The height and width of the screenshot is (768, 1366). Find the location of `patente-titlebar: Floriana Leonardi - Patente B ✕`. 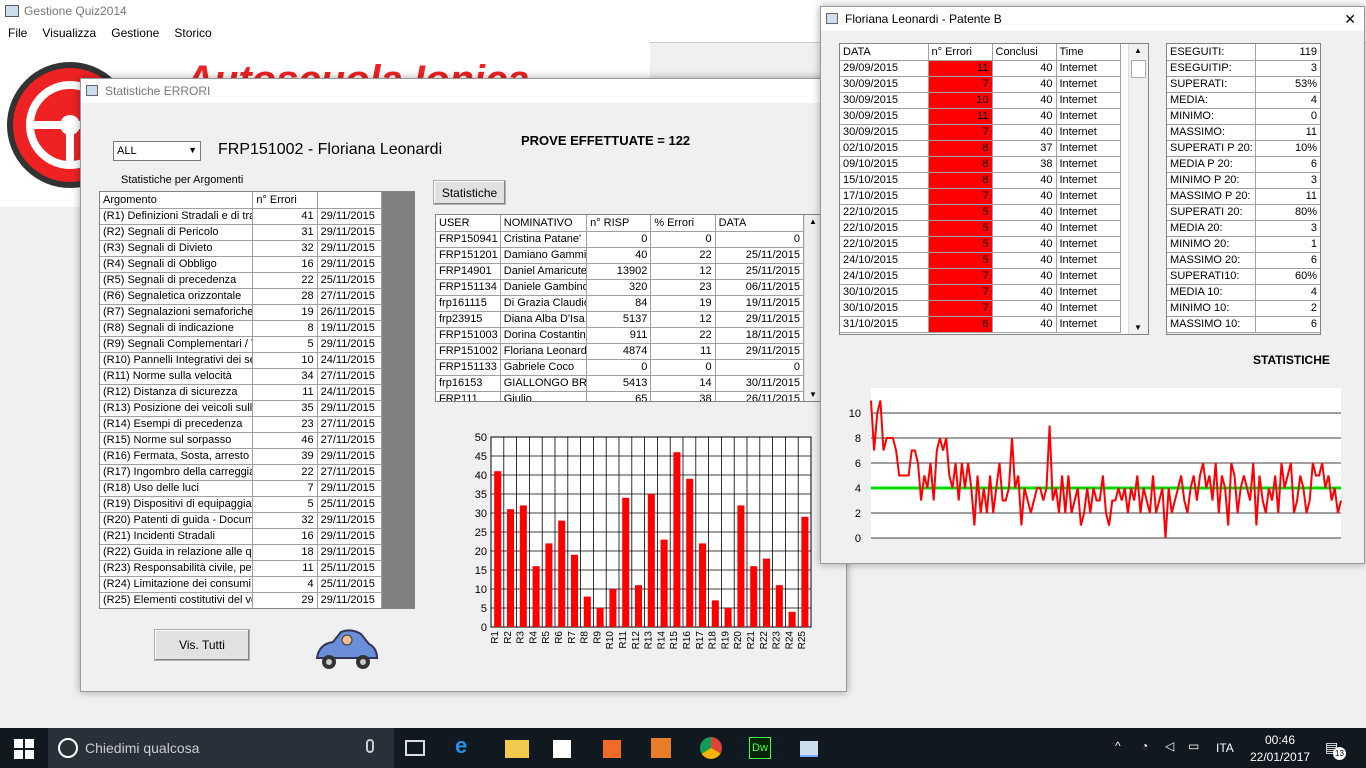

patente-titlebar: Floriana Leonardi - Patente B ✕ is located at coordinates (1092, 19).